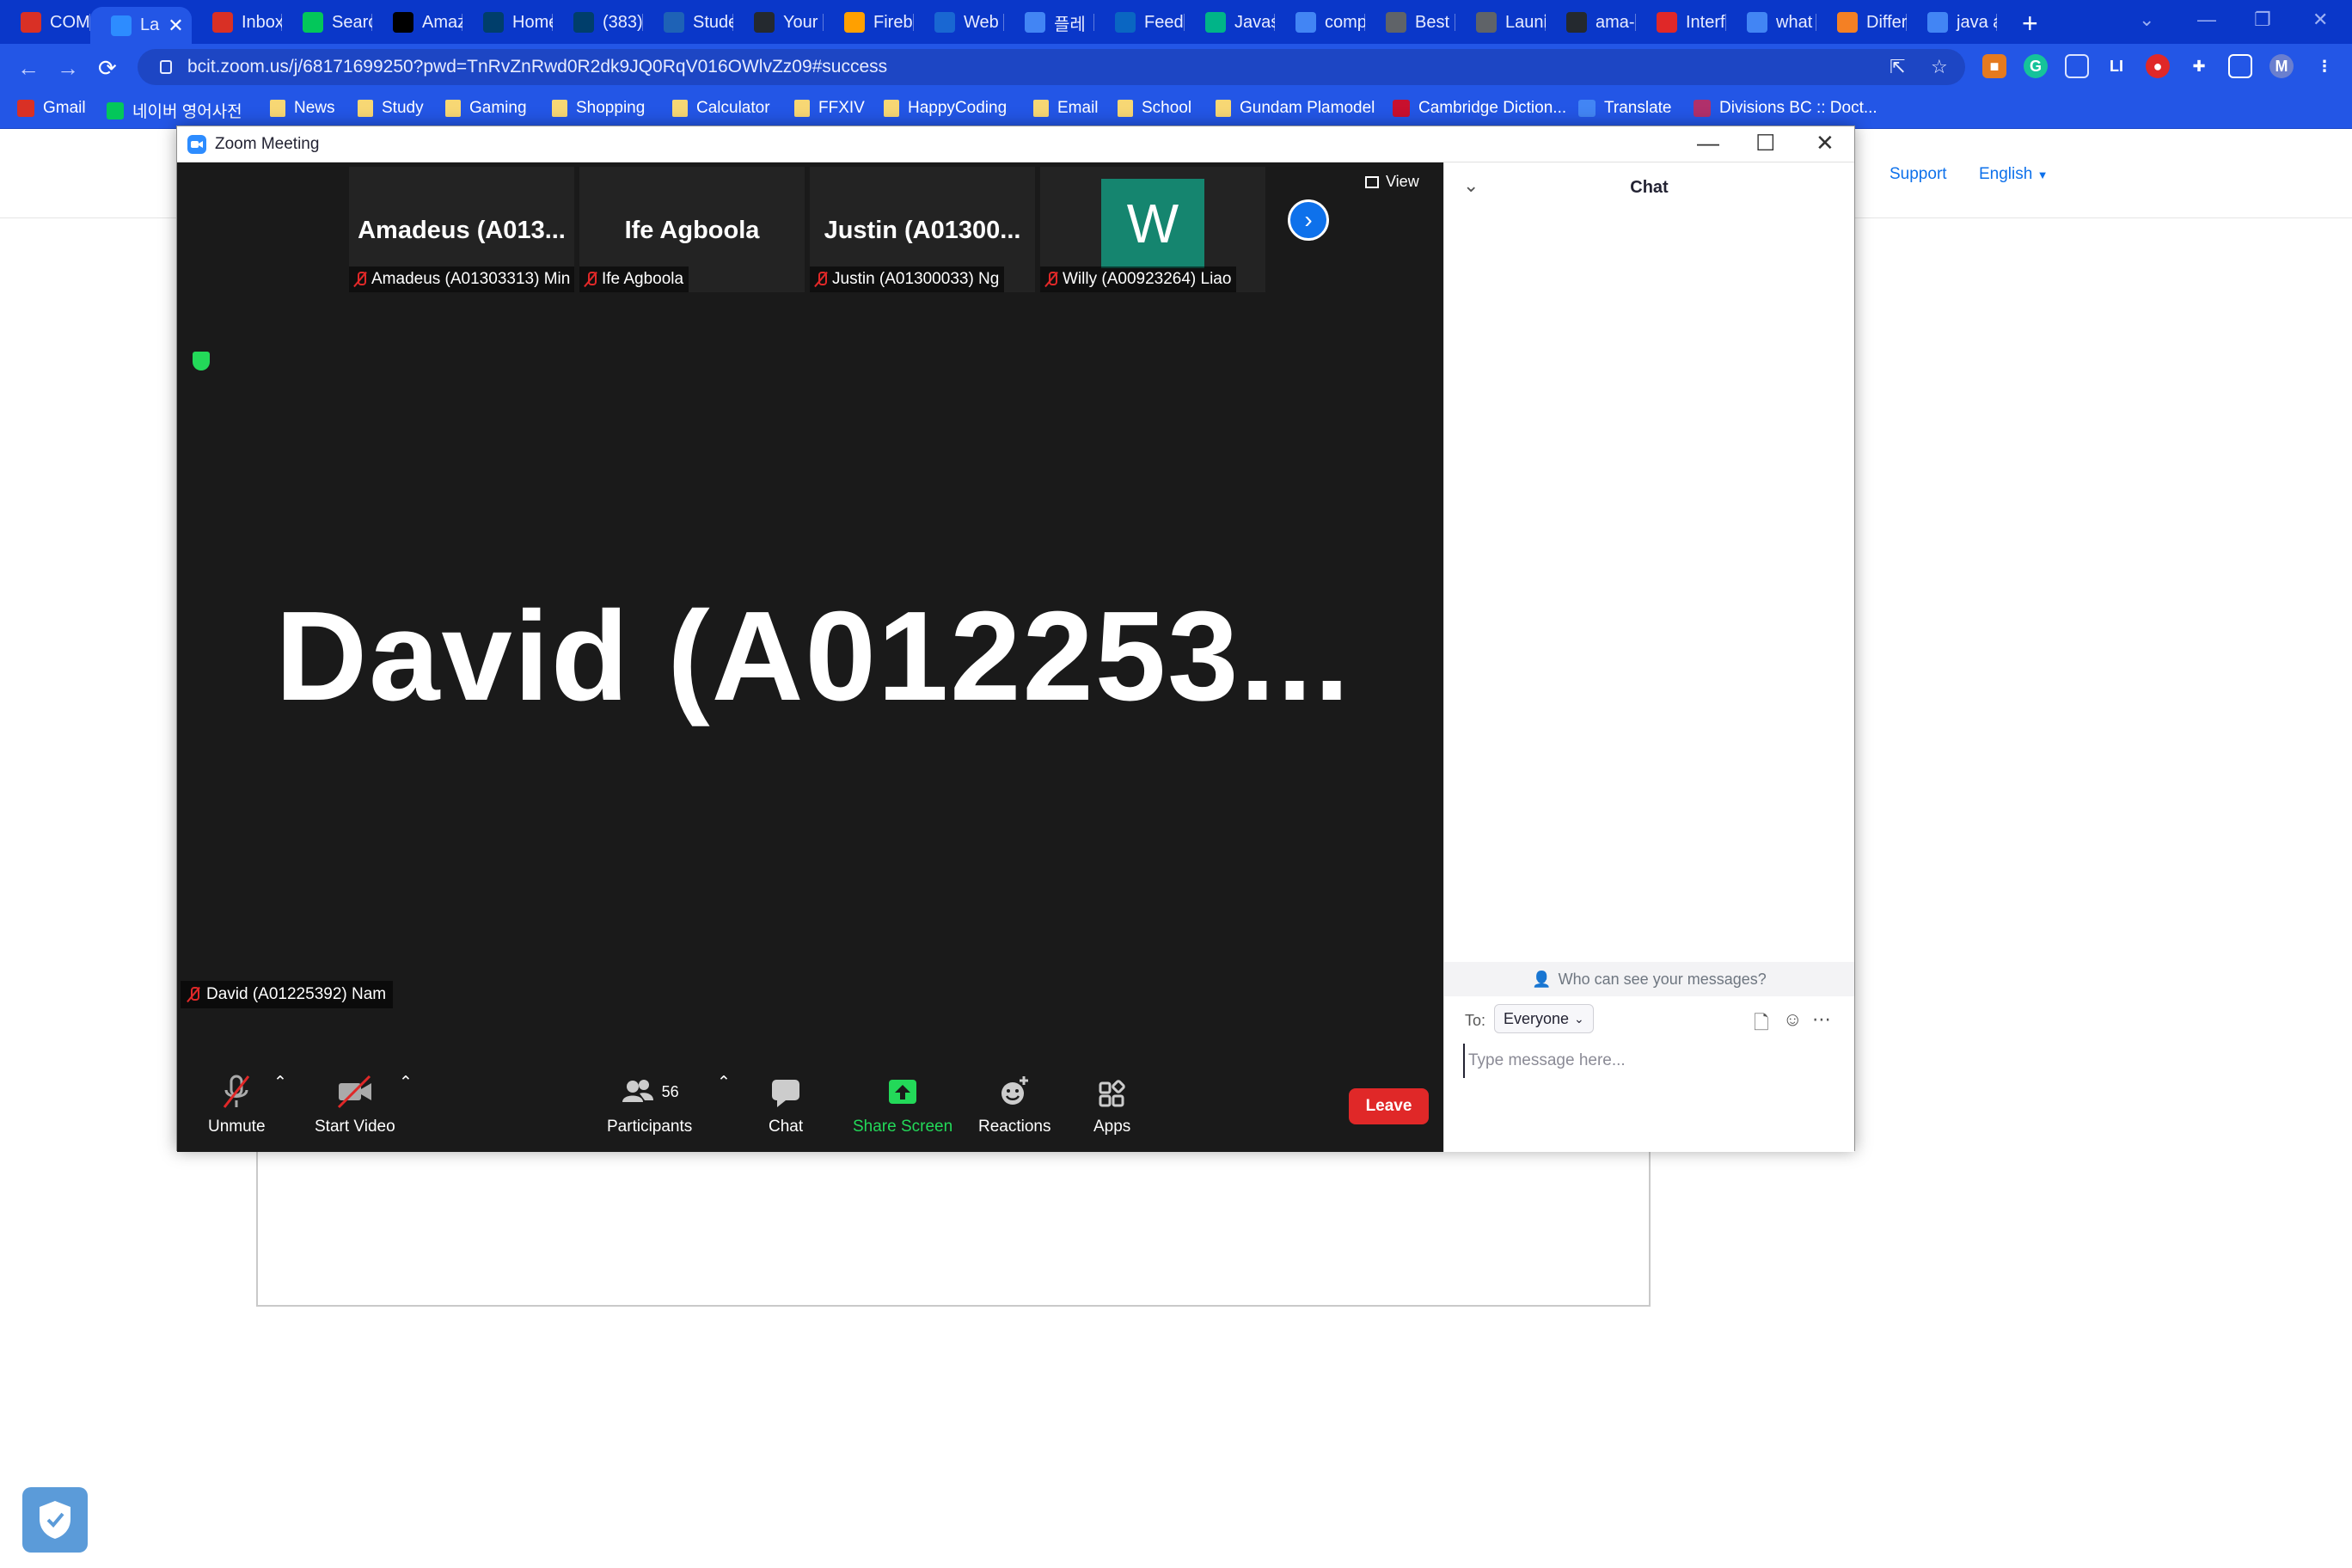 This screenshot has width=2352, height=1568. I want to click on bookmark-item: Gaming, so click(486, 108).